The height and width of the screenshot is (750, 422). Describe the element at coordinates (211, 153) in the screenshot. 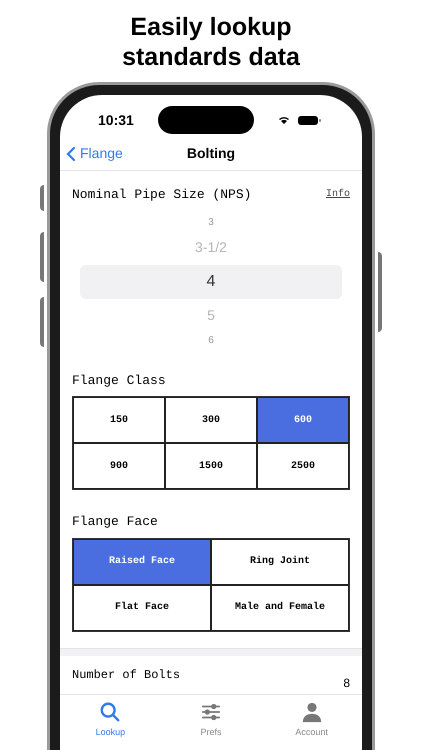

I see `nav-title: Bolting` at that location.